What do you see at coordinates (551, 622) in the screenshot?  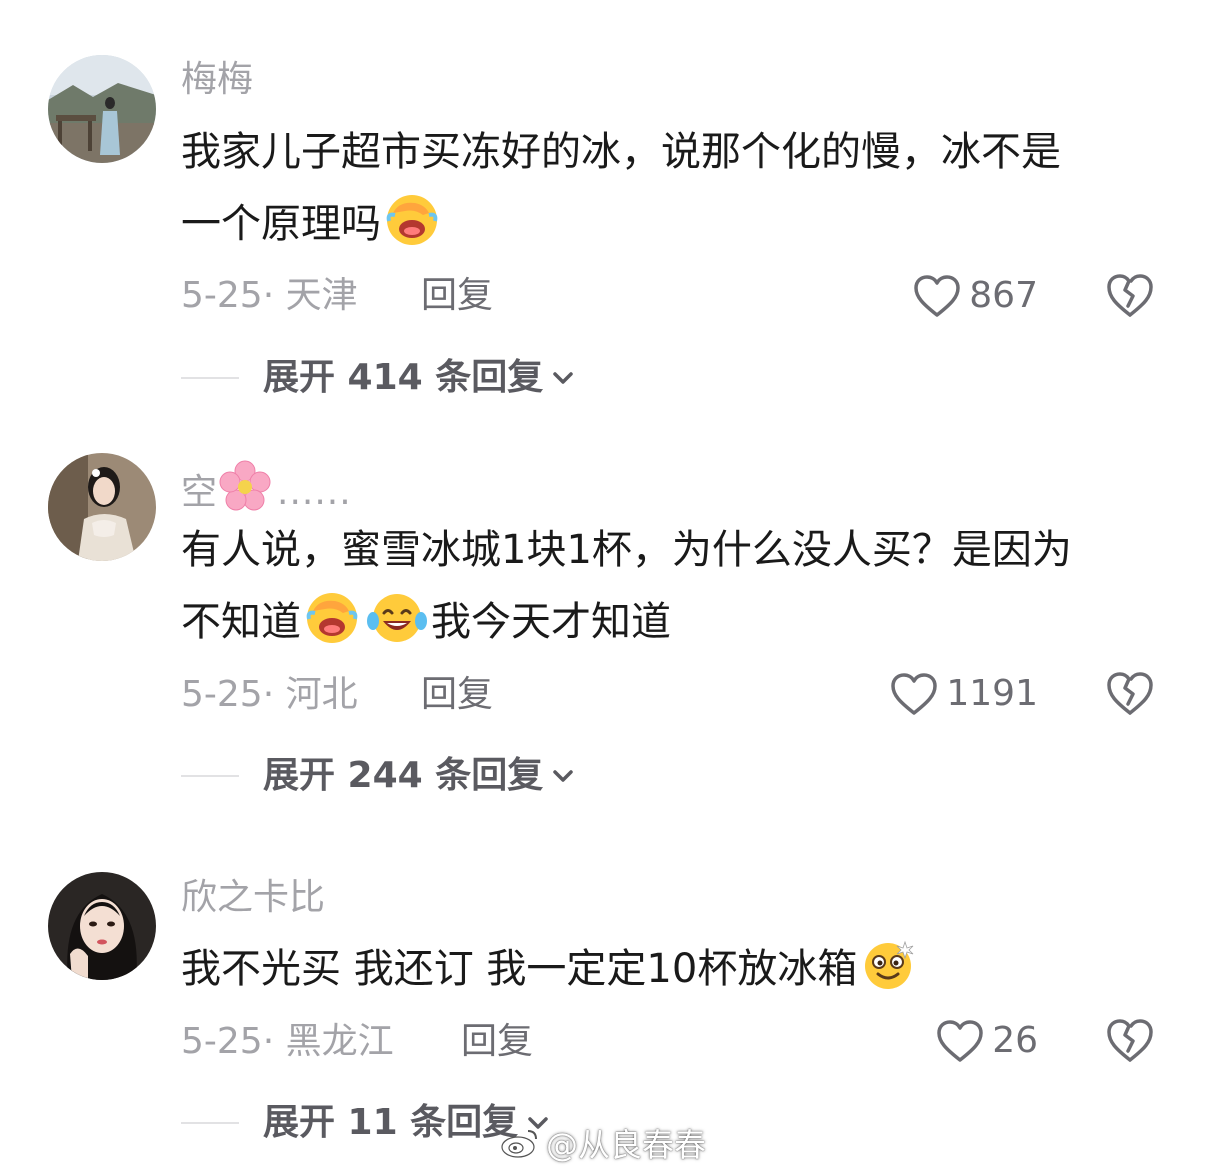 I see `comment-text-segment: 我今天才知道` at bounding box center [551, 622].